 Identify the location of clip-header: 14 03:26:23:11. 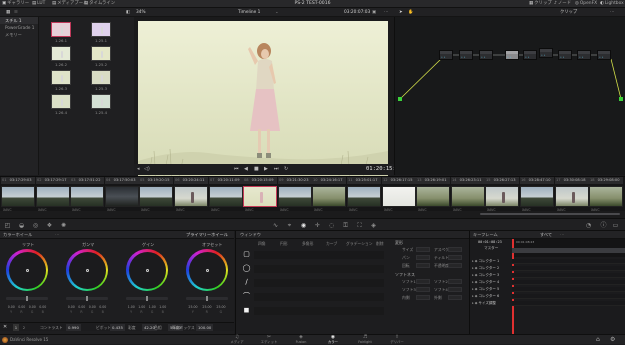
(468, 180).